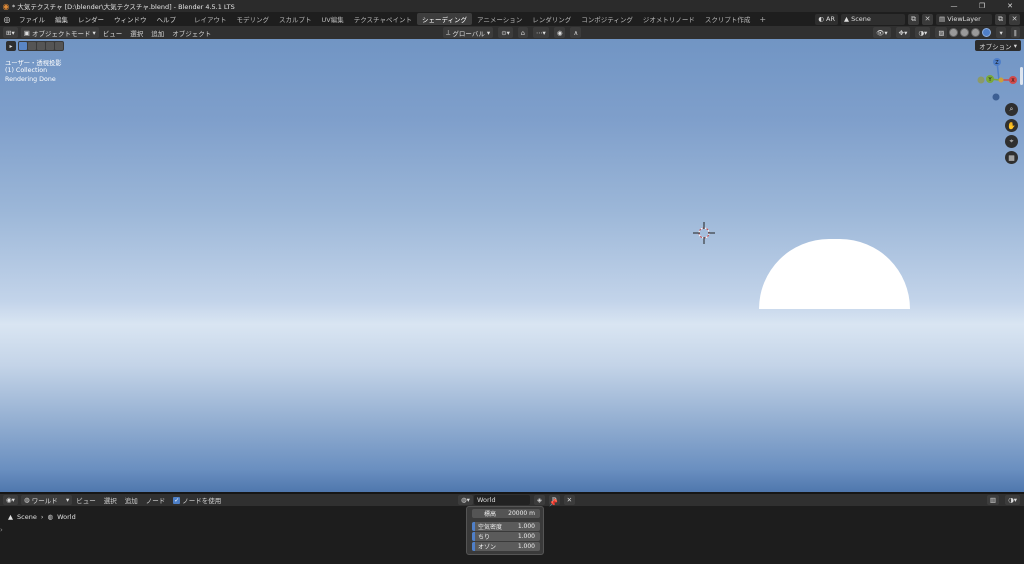  What do you see at coordinates (156, 500) in the screenshot?
I see `node-menu-node: ノード` at bounding box center [156, 500].